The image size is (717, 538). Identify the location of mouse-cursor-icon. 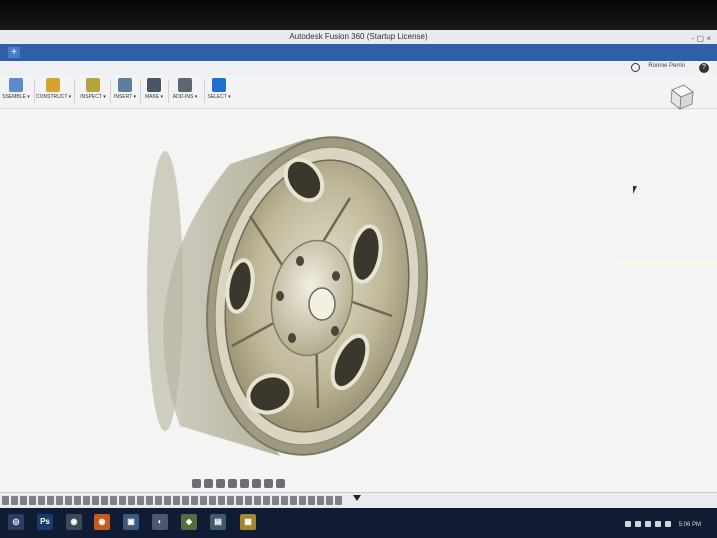
(635, 190).